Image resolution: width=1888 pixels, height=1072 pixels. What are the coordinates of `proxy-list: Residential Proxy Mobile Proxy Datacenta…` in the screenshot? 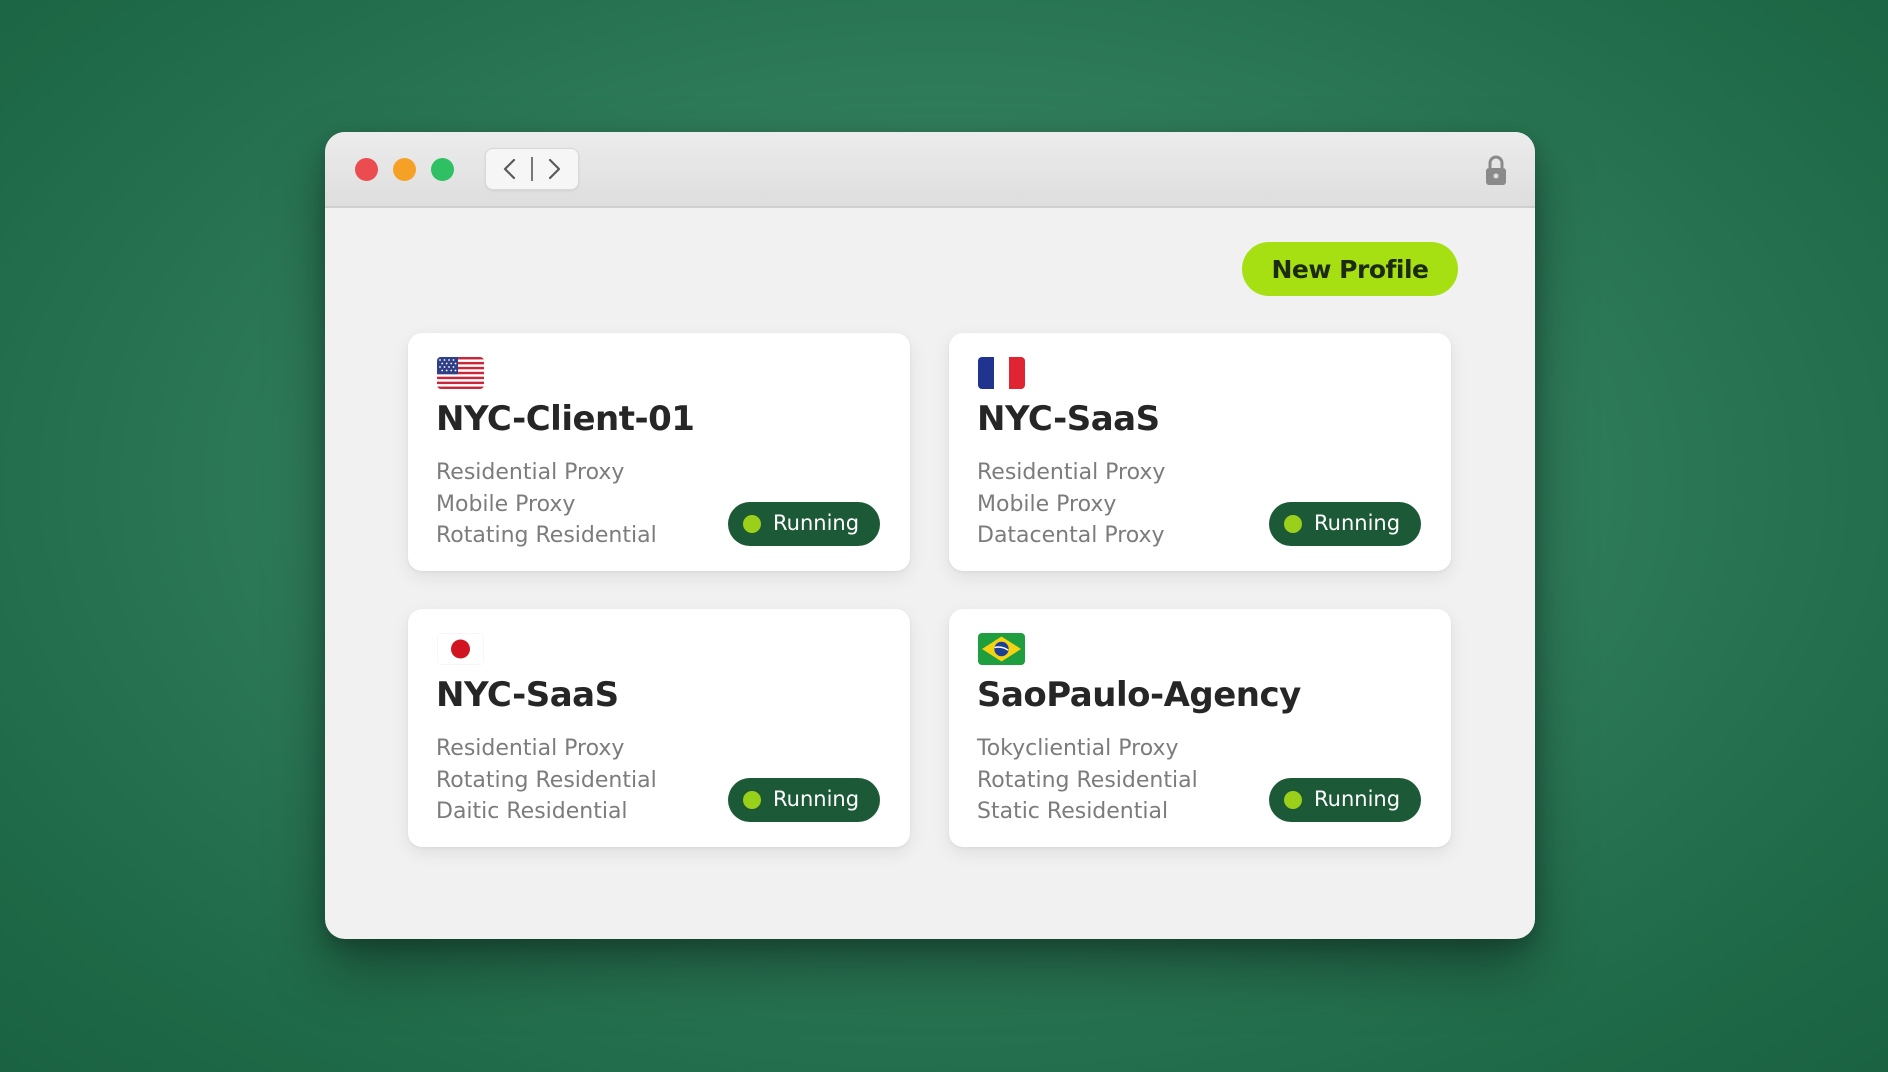 It's located at (1071, 504).